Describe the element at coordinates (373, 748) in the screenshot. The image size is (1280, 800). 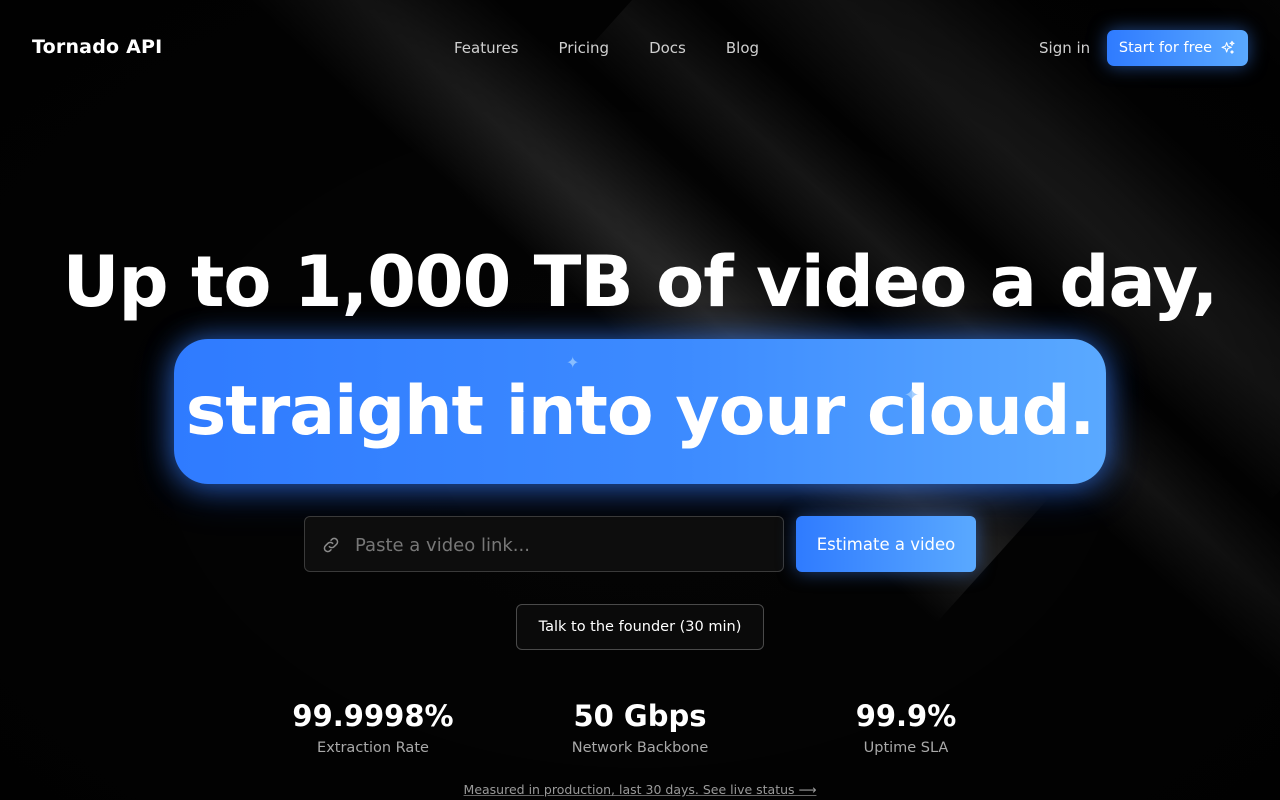
I see `stat-label: Extraction Rate` at that location.